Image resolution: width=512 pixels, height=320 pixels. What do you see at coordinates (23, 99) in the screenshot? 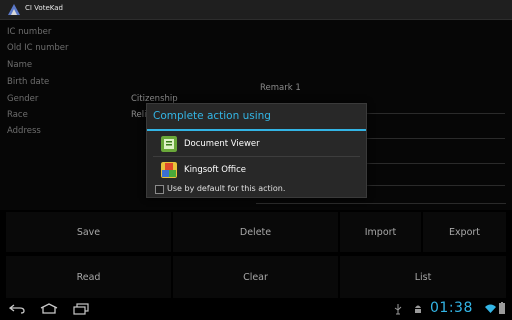
I see `field-label-gender: Gender` at bounding box center [23, 99].